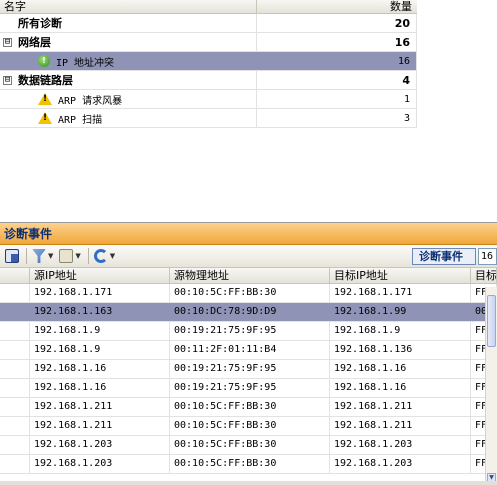 The height and width of the screenshot is (485, 497). What do you see at coordinates (402, 23) in the screenshot?
I see `tree-row-count: 20` at bounding box center [402, 23].